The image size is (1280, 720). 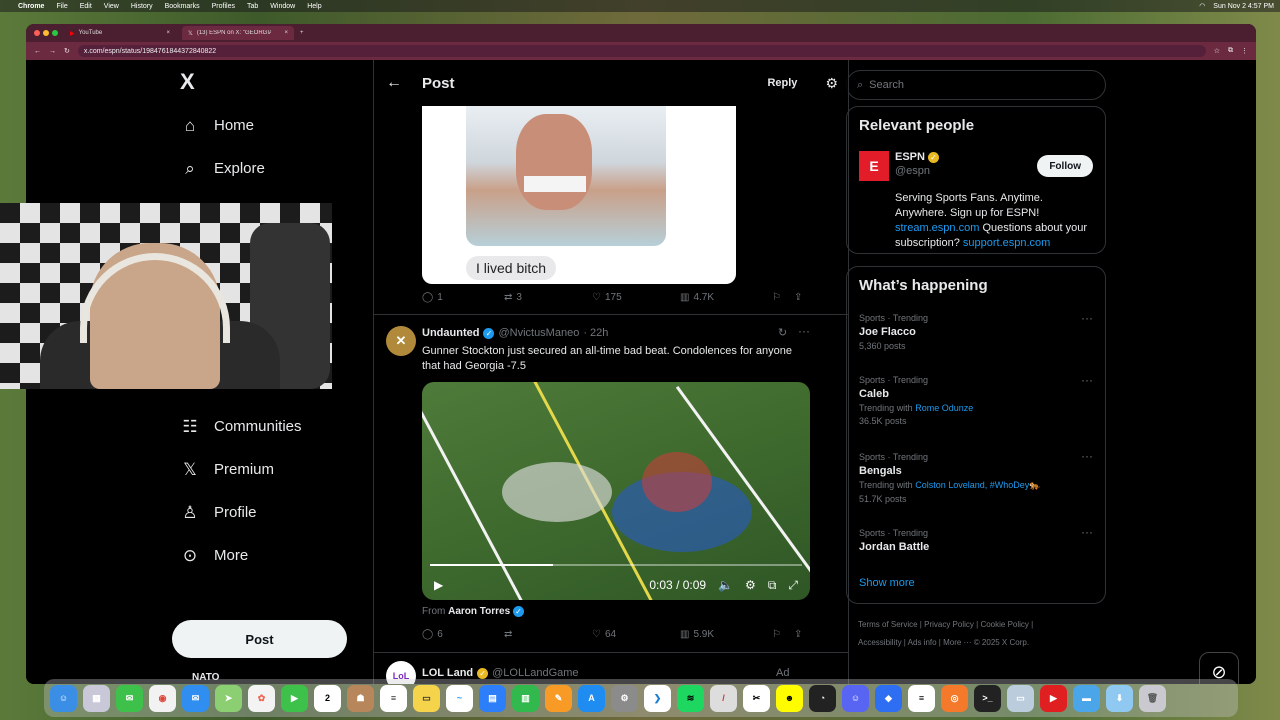 What do you see at coordinates (535, 673) in the screenshot?
I see `author-handle: @LOLLandGame` at bounding box center [535, 673].